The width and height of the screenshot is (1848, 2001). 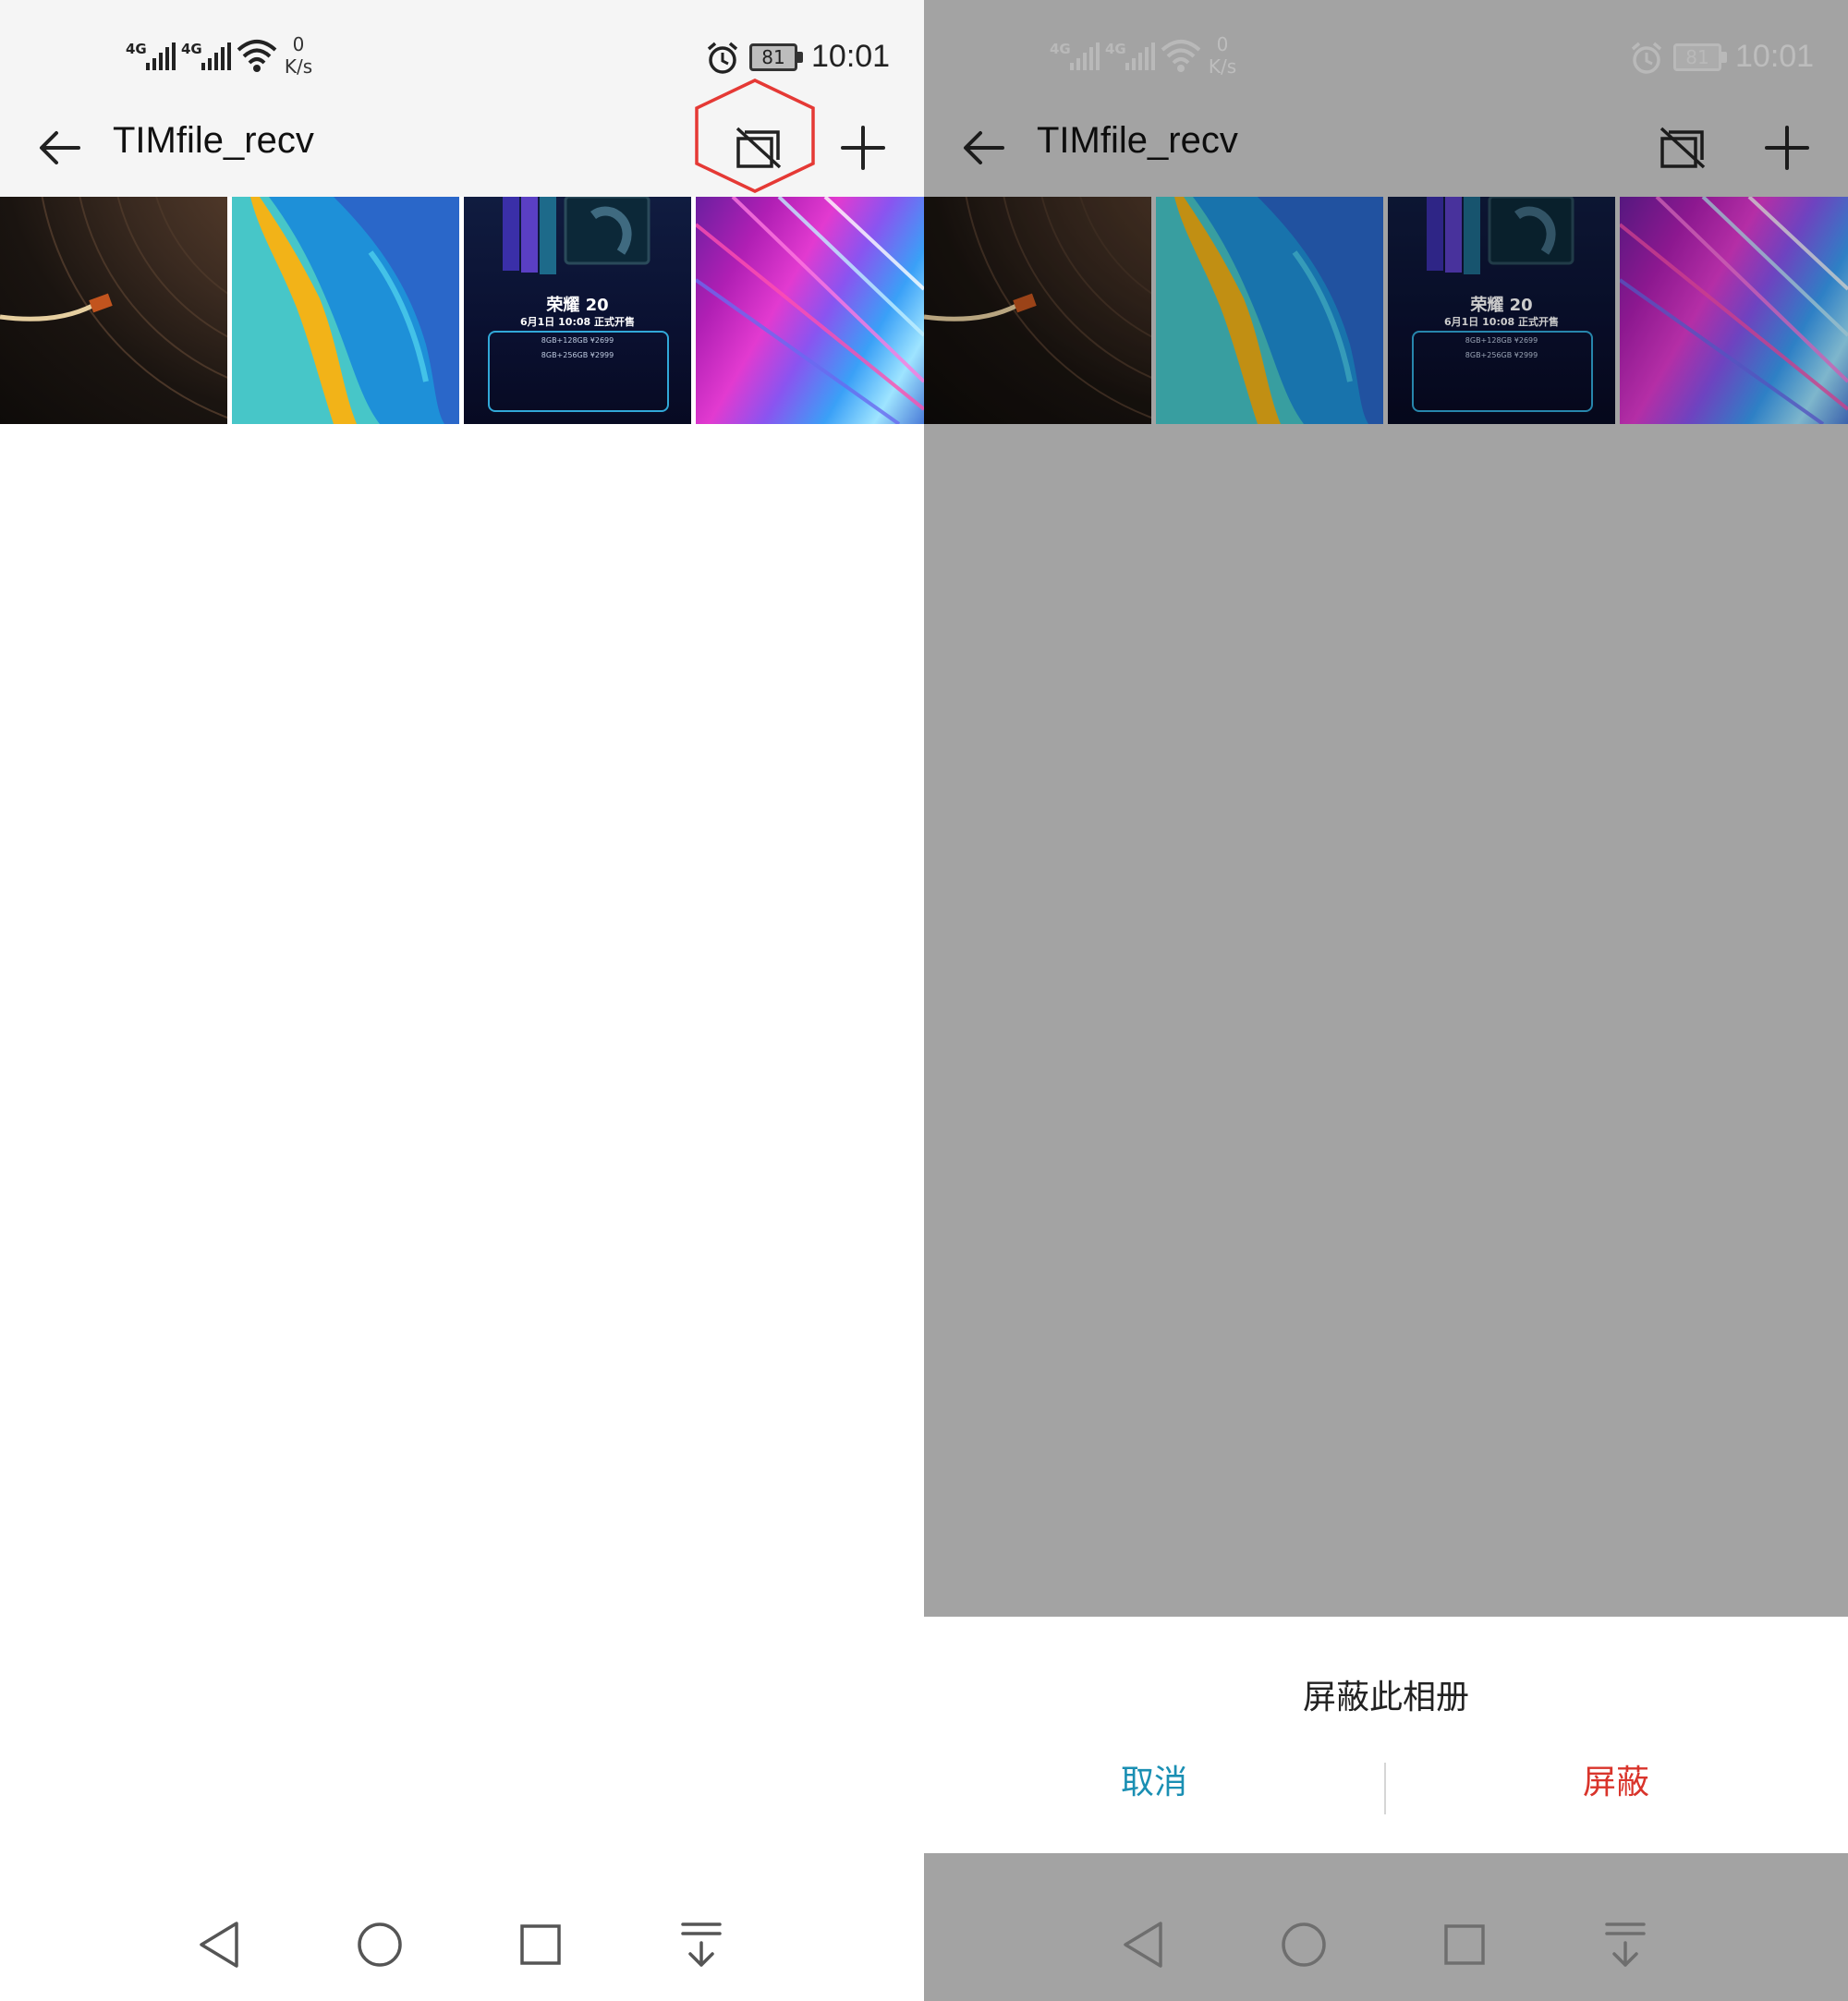 I want to click on cellular-signal-icon: 4G, so click(x=154, y=55).